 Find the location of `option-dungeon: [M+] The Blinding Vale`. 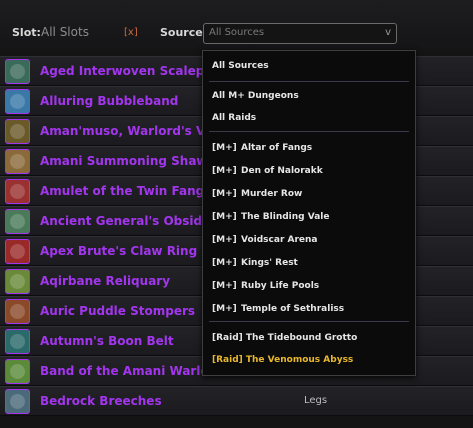

option-dungeon: [M+] The Blinding Vale is located at coordinates (270, 217).